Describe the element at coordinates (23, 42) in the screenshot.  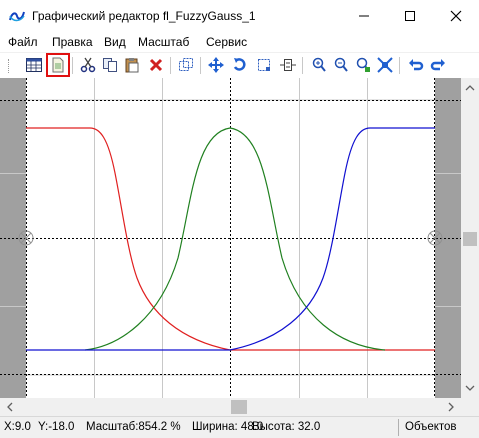
I see `menu-file: Файл` at that location.